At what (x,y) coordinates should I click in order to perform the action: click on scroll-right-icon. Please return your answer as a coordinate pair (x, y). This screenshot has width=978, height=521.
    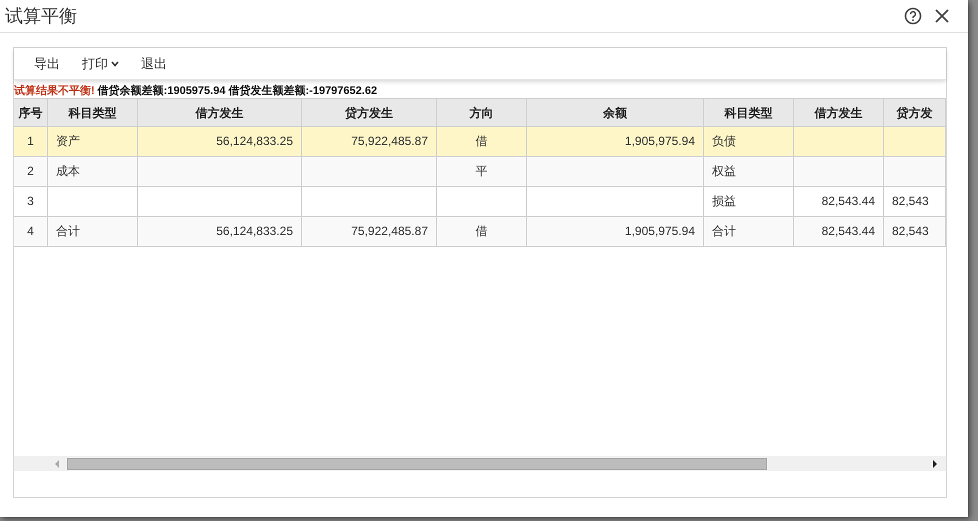
    Looking at the image, I should click on (935, 464).